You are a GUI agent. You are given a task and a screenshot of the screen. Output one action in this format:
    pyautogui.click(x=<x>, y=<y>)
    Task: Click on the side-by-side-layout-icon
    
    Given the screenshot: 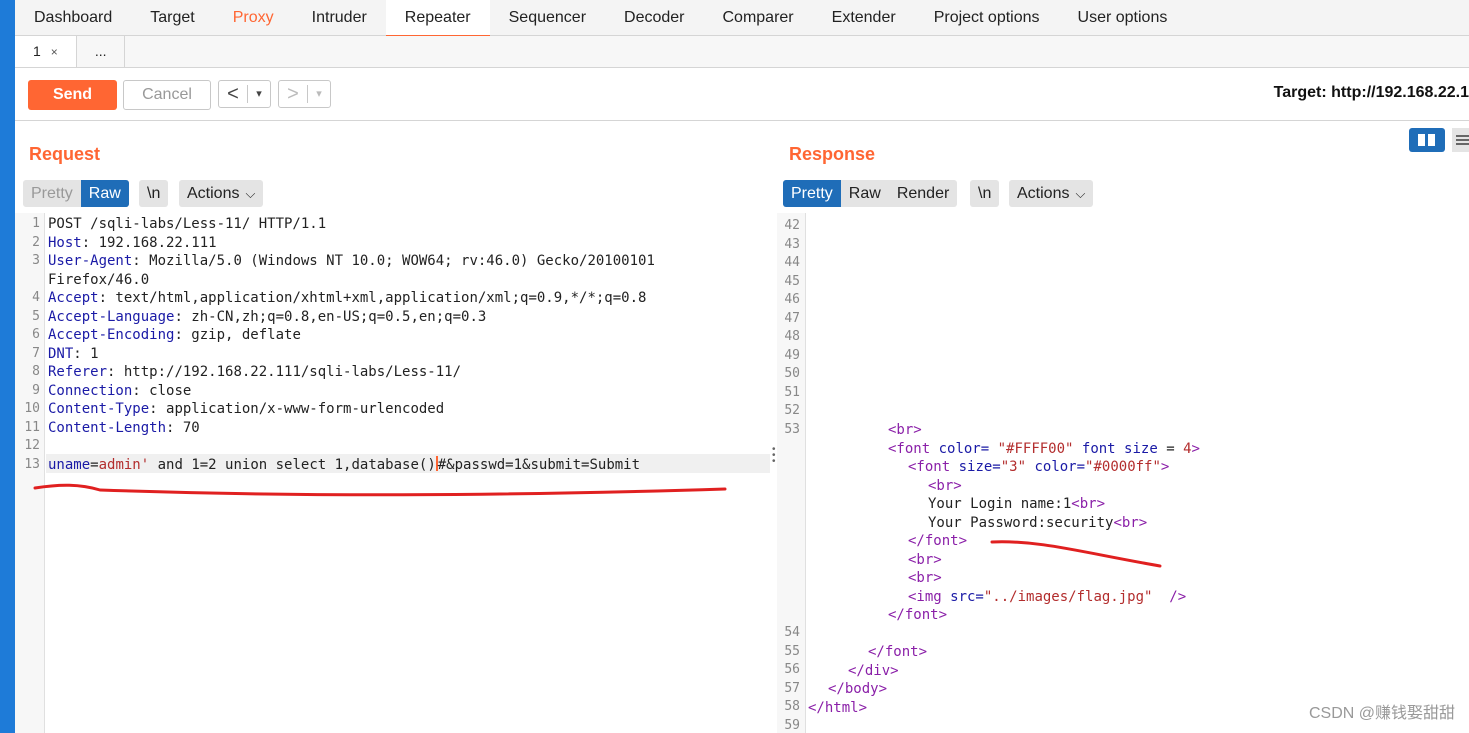 What is the action you would take?
    pyautogui.click(x=1427, y=140)
    